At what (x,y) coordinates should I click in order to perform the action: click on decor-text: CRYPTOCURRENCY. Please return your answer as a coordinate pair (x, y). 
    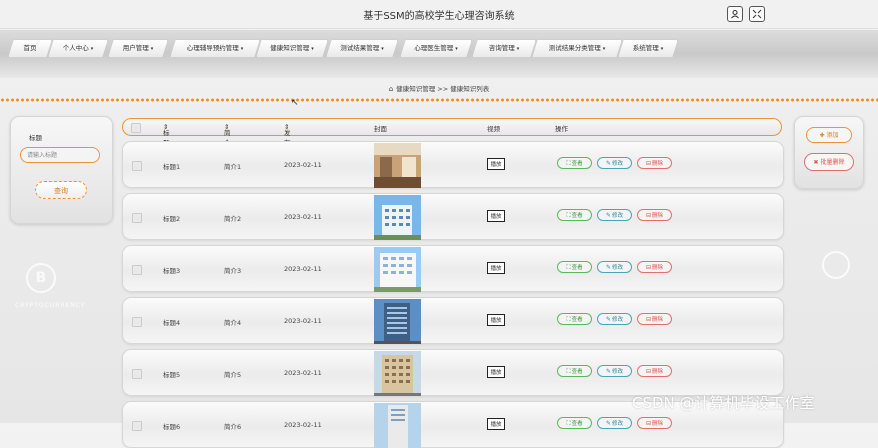
    Looking at the image, I should click on (50, 305).